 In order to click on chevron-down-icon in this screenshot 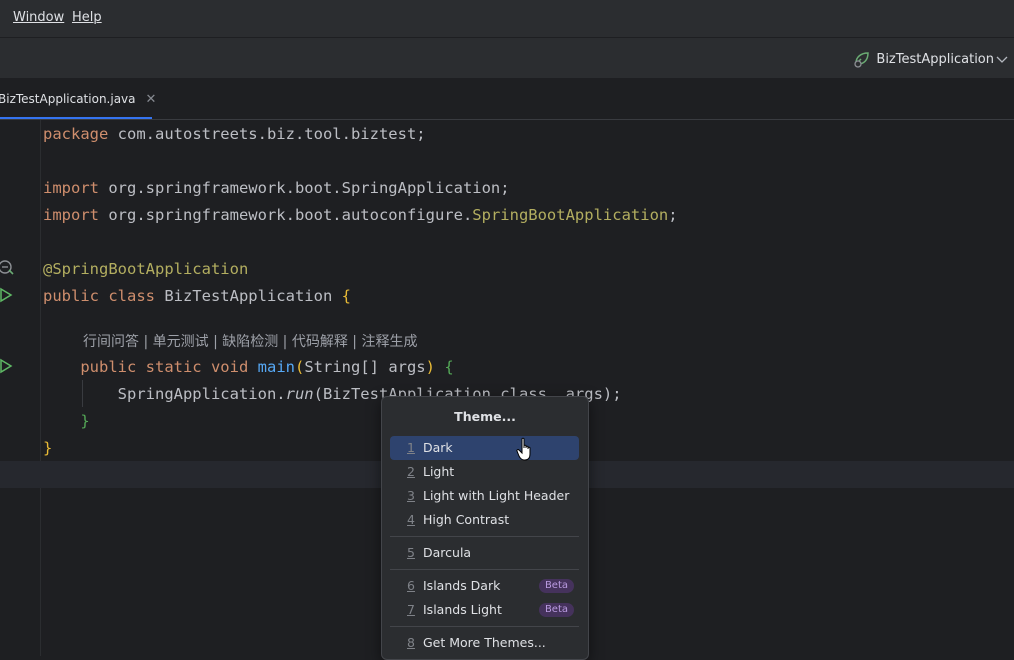, I will do `click(1002, 59)`.